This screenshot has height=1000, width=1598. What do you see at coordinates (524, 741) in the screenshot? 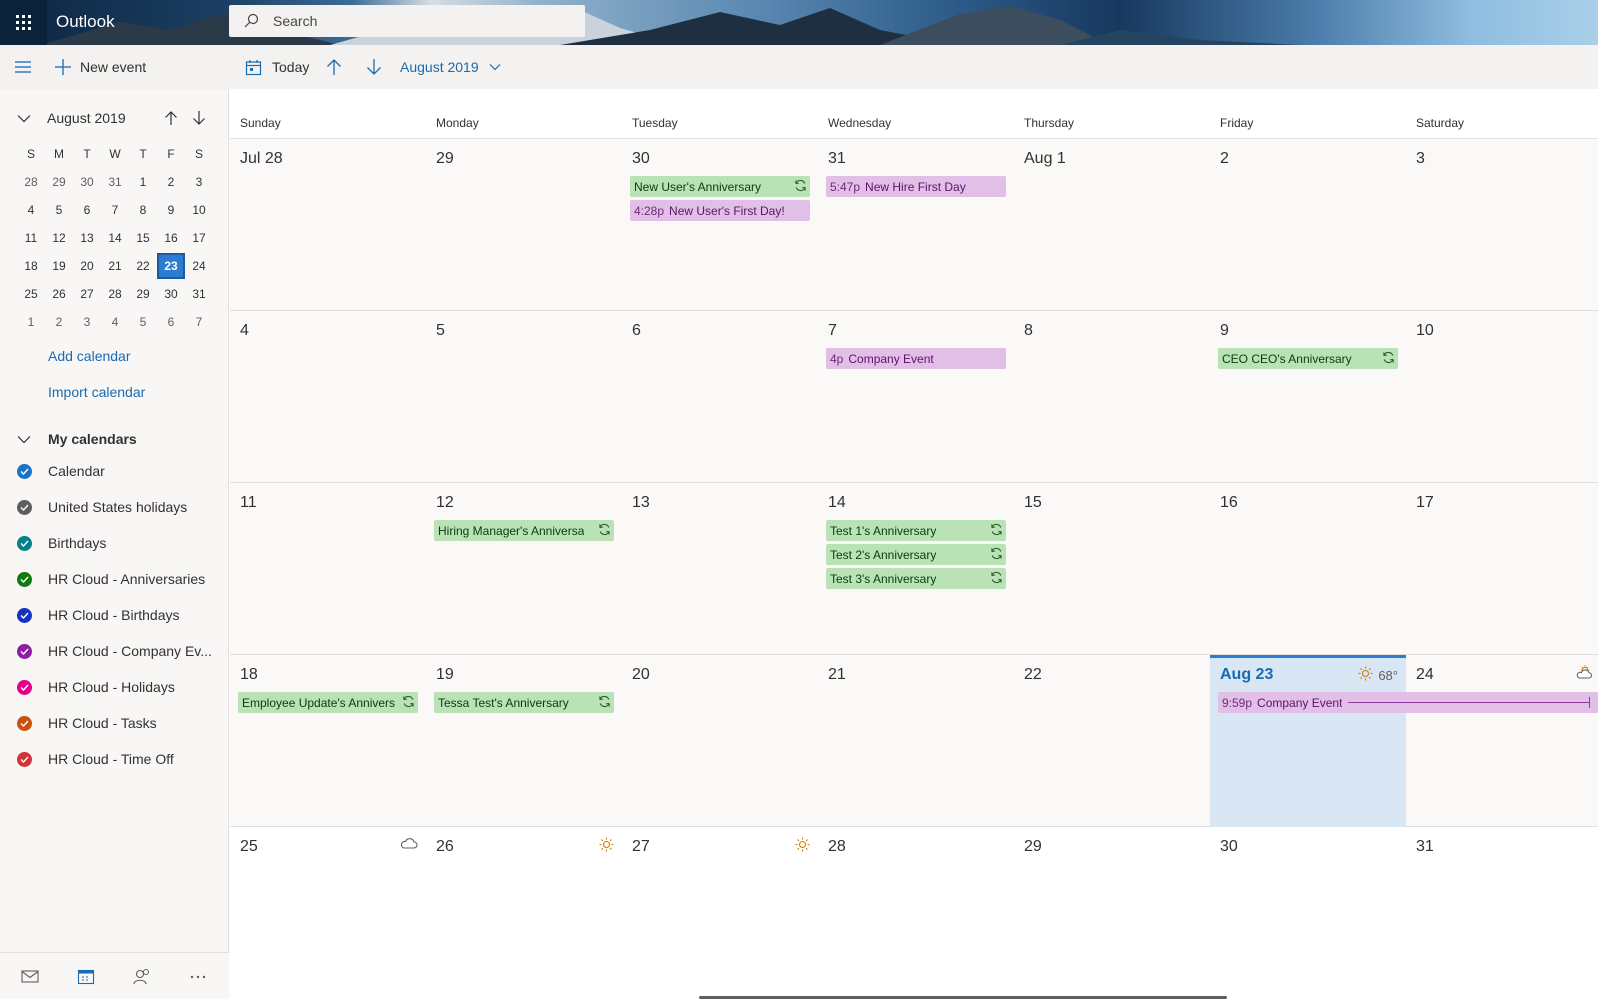
I see `calendar-day-cell: 19` at bounding box center [524, 741].